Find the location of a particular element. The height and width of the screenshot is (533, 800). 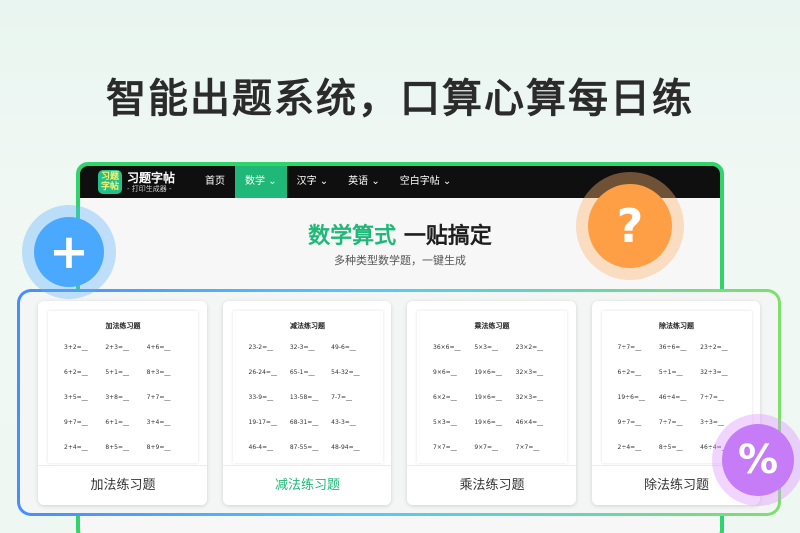

math-problem: 19-17=__ is located at coordinates (262, 422).